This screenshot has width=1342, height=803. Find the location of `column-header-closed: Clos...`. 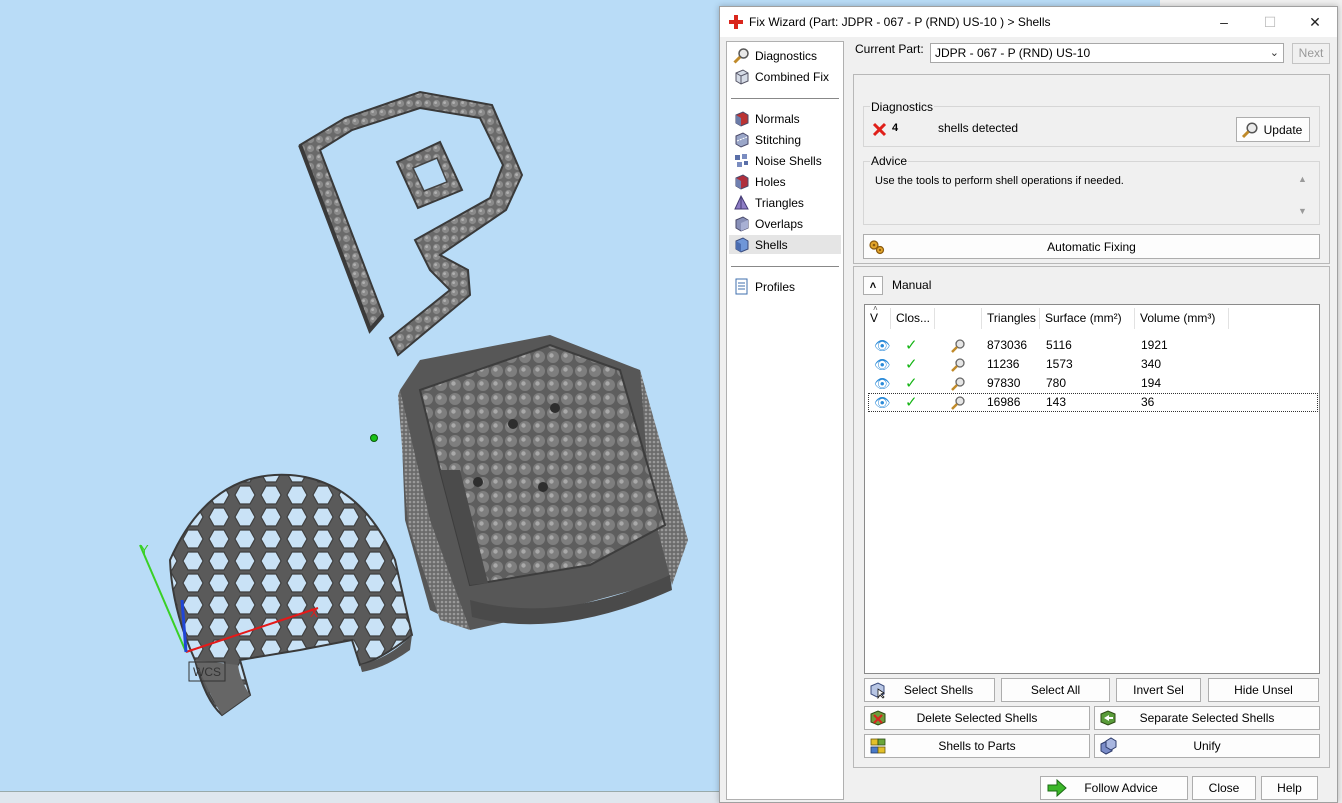

column-header-closed: Clos... is located at coordinates (913, 318).